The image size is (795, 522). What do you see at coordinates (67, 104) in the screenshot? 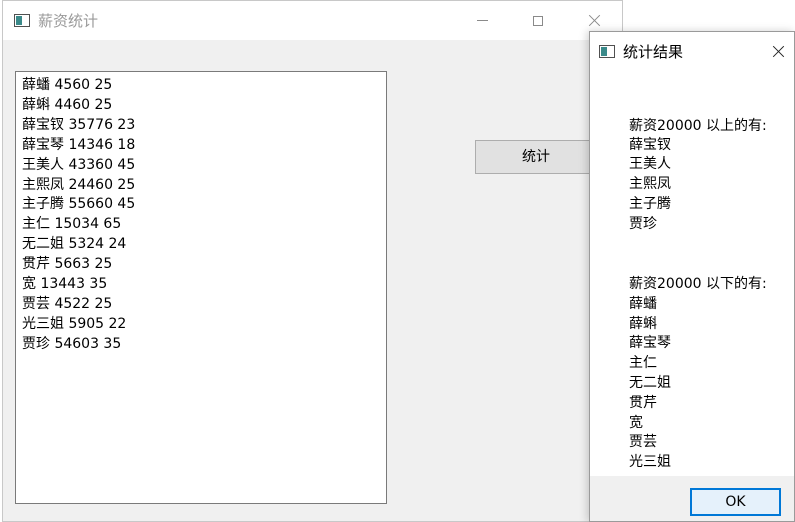
I see `text-line: 薛蝌 4460 25` at bounding box center [67, 104].